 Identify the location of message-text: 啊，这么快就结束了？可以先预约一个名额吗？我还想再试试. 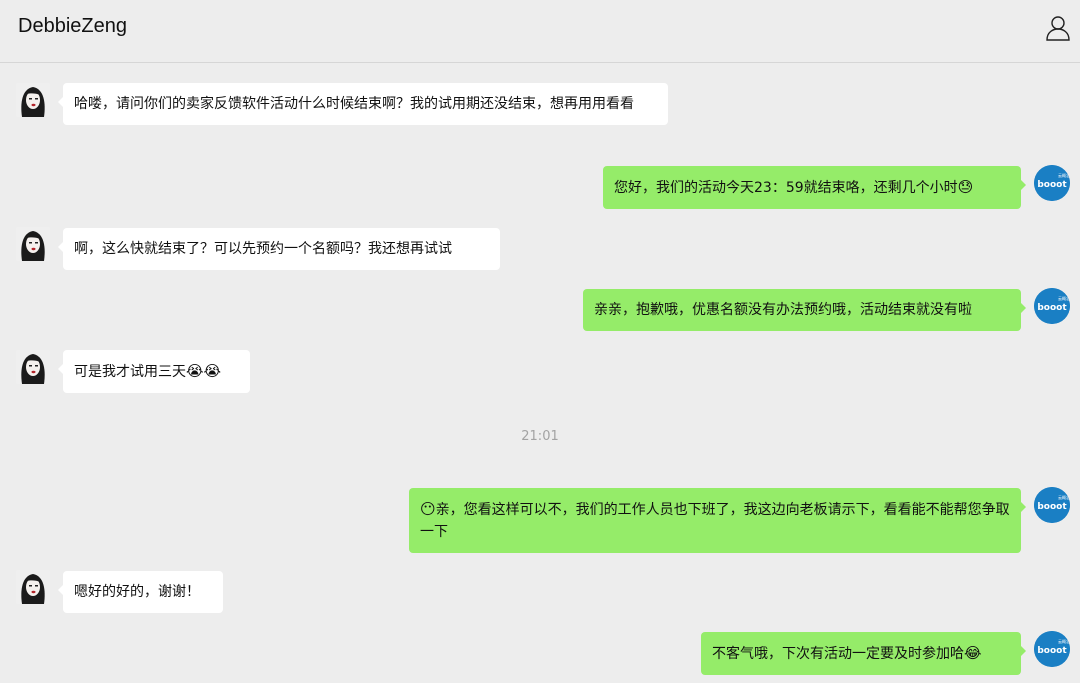
(263, 249).